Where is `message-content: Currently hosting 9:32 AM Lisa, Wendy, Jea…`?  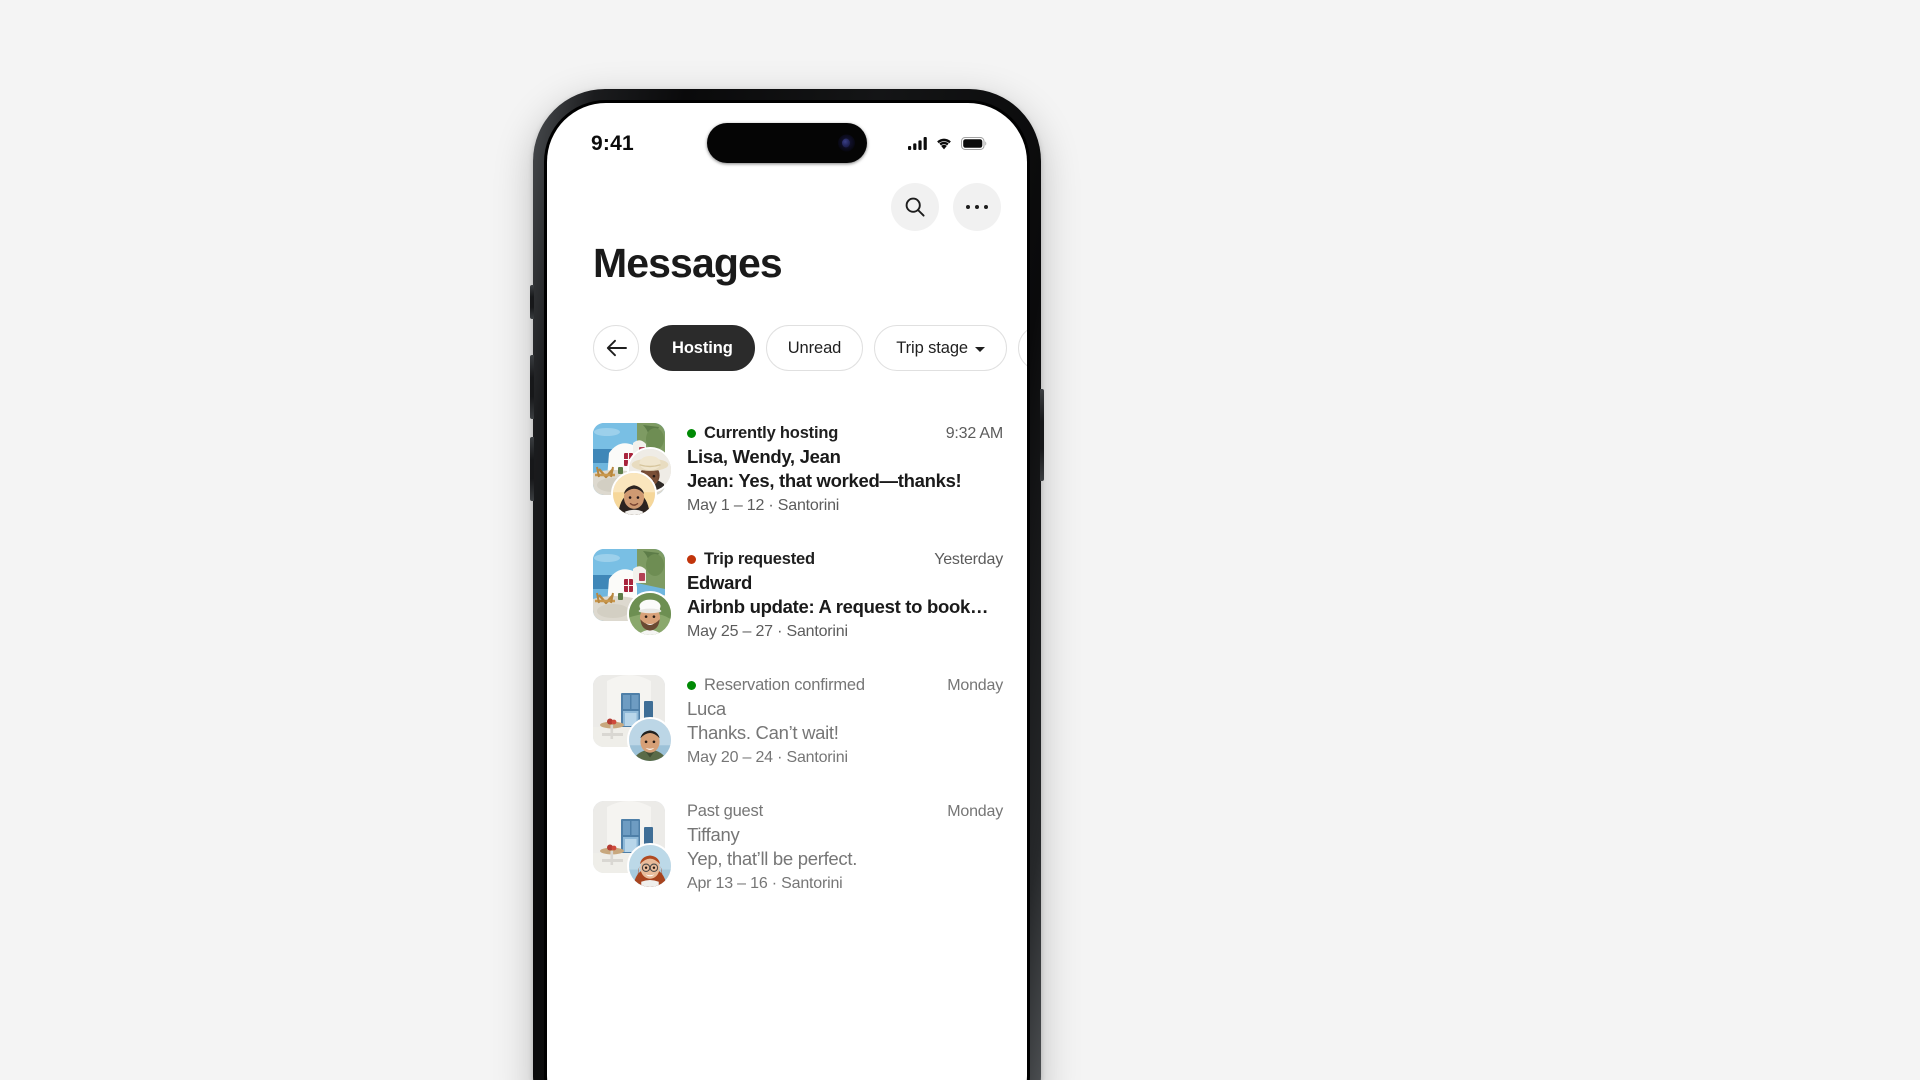
message-content: Currently hosting 9:32 AM Lisa, Wendy, Jea… is located at coordinates (857, 469).